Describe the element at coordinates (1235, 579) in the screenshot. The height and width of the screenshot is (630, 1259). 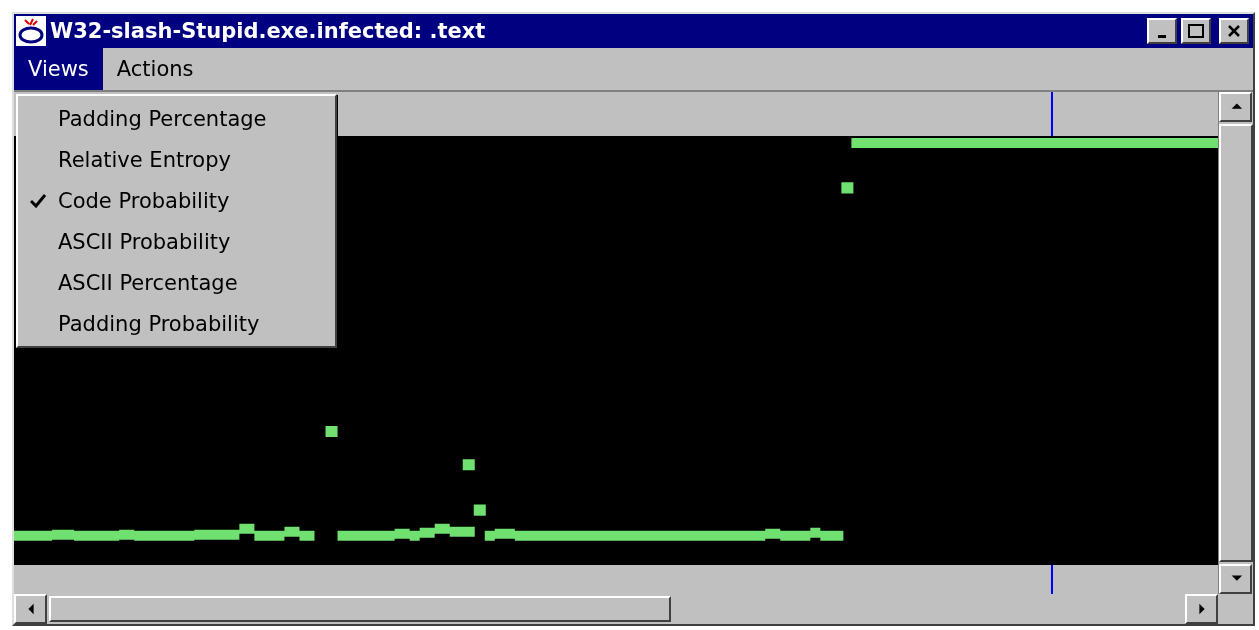
I see `scroll-down-button` at that location.